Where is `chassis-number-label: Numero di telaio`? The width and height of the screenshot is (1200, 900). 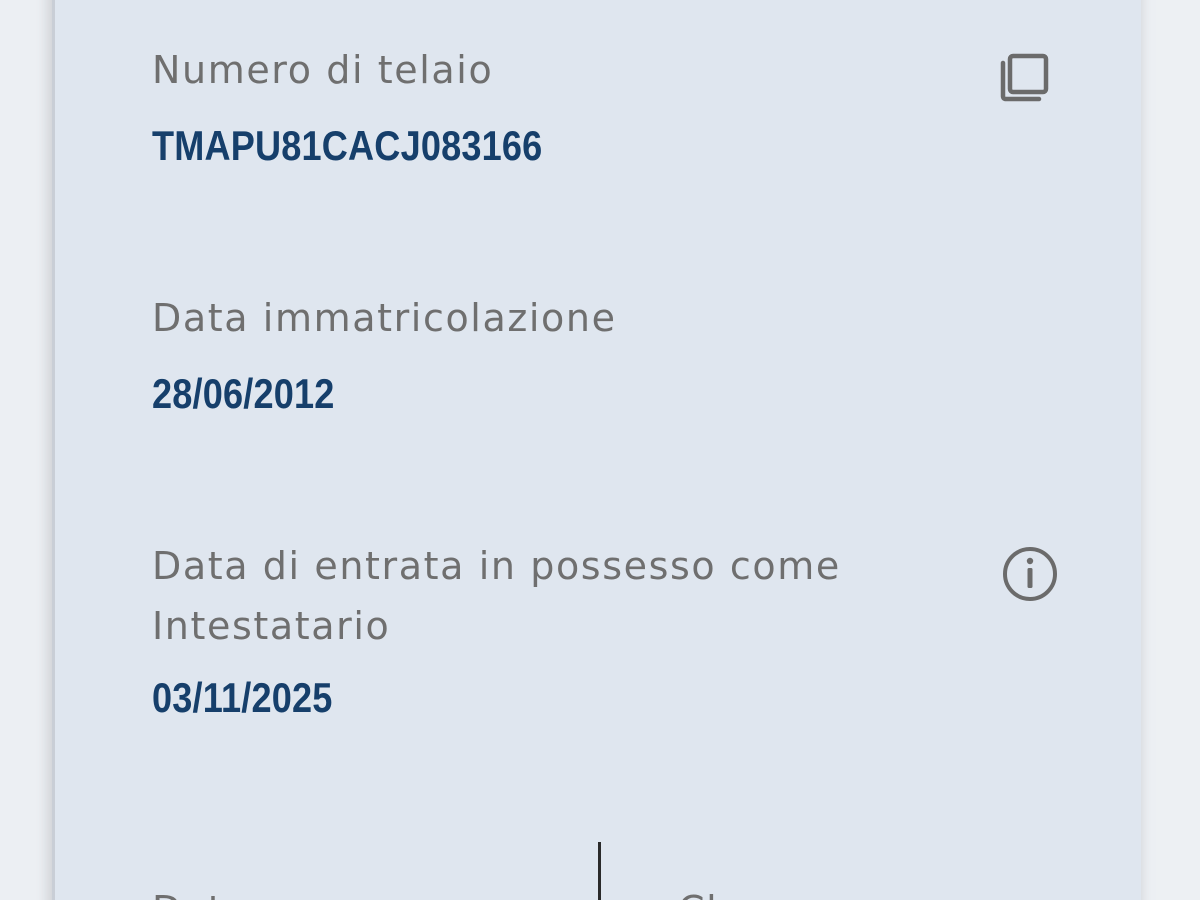 chassis-number-label: Numero di telaio is located at coordinates (323, 70).